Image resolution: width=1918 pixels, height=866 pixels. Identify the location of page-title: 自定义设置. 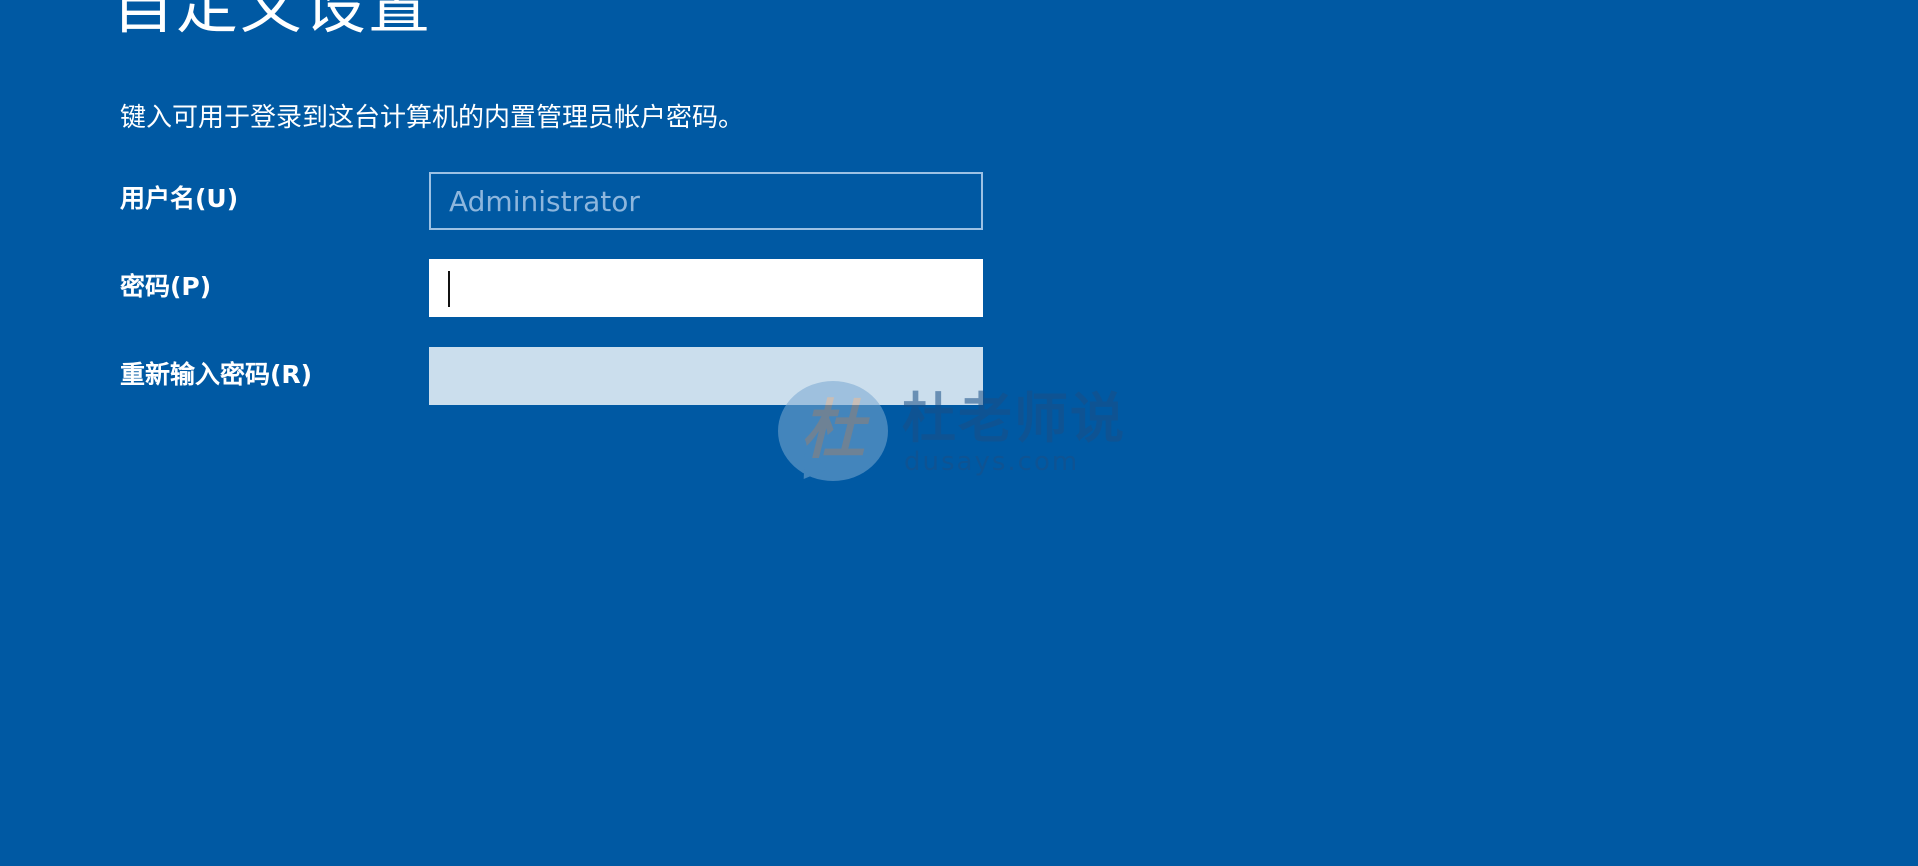
(272, 21).